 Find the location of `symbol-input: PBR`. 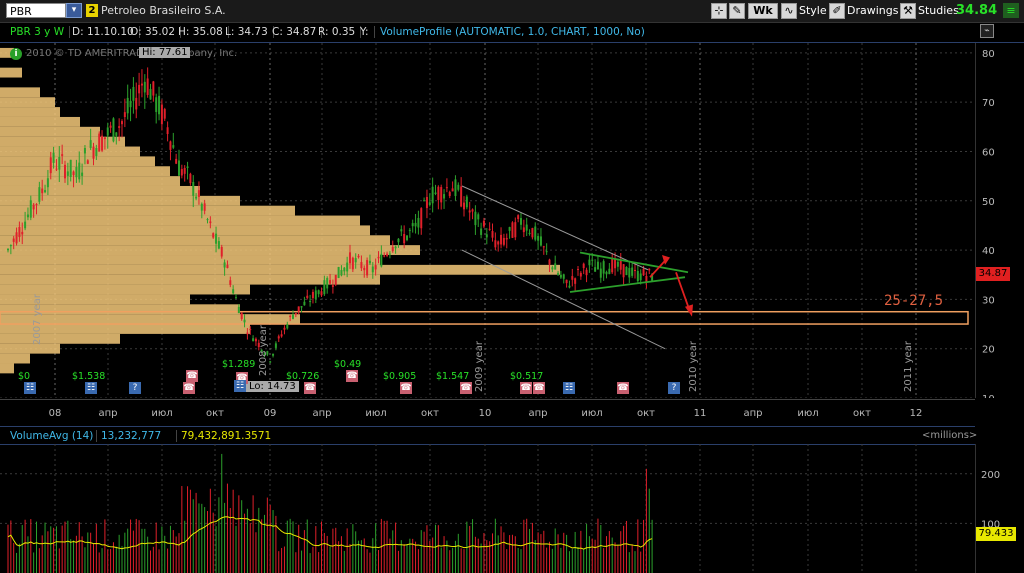

symbol-input: PBR is located at coordinates (36, 10).